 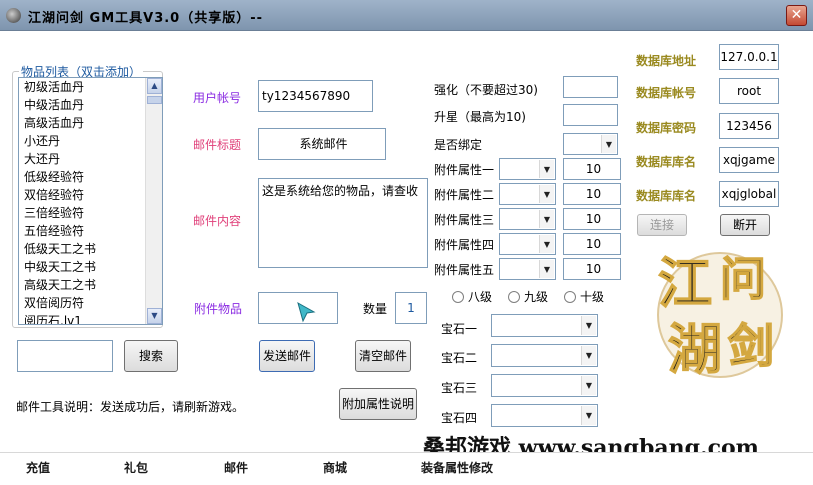 What do you see at coordinates (82, 285) in the screenshot?
I see `list-item: 高级天工之书` at bounding box center [82, 285].